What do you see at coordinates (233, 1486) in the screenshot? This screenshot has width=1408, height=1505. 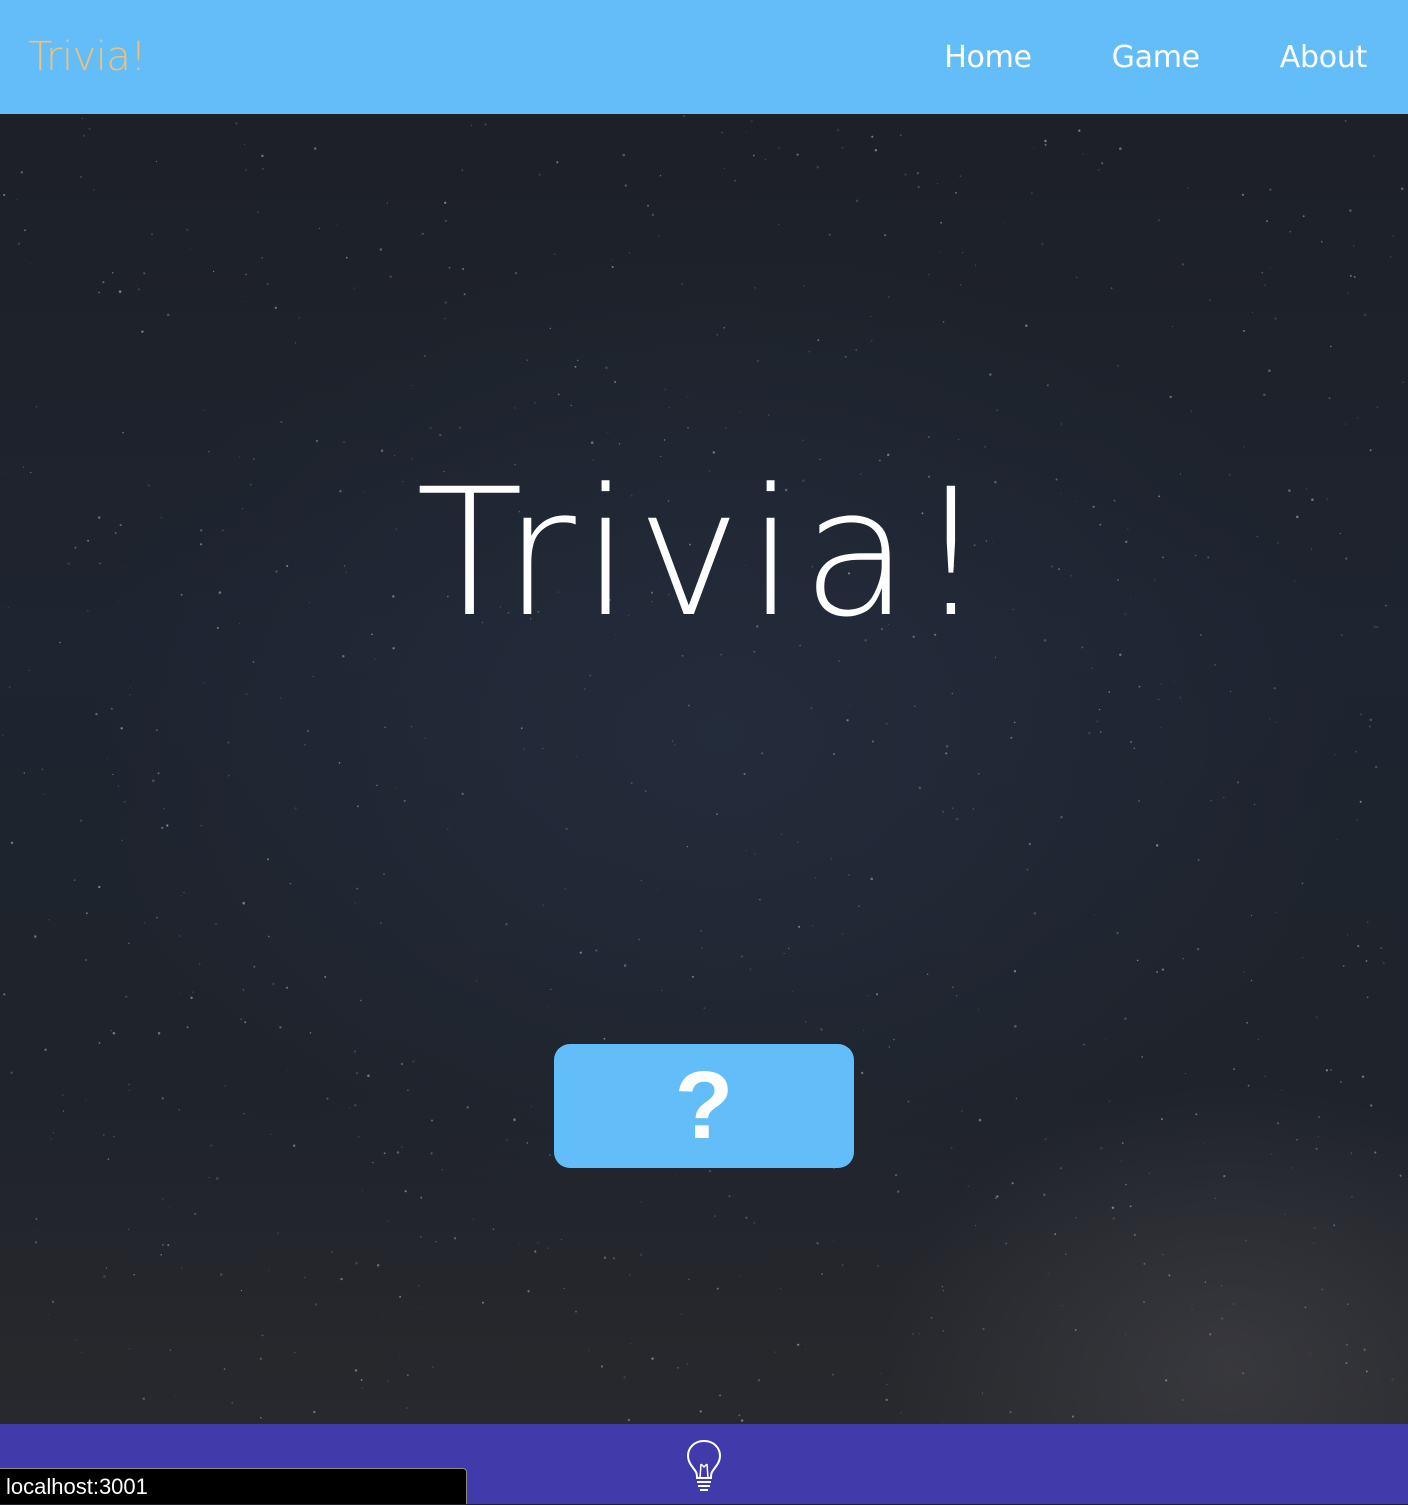 I see `browser-status-url: localhost:3001` at bounding box center [233, 1486].